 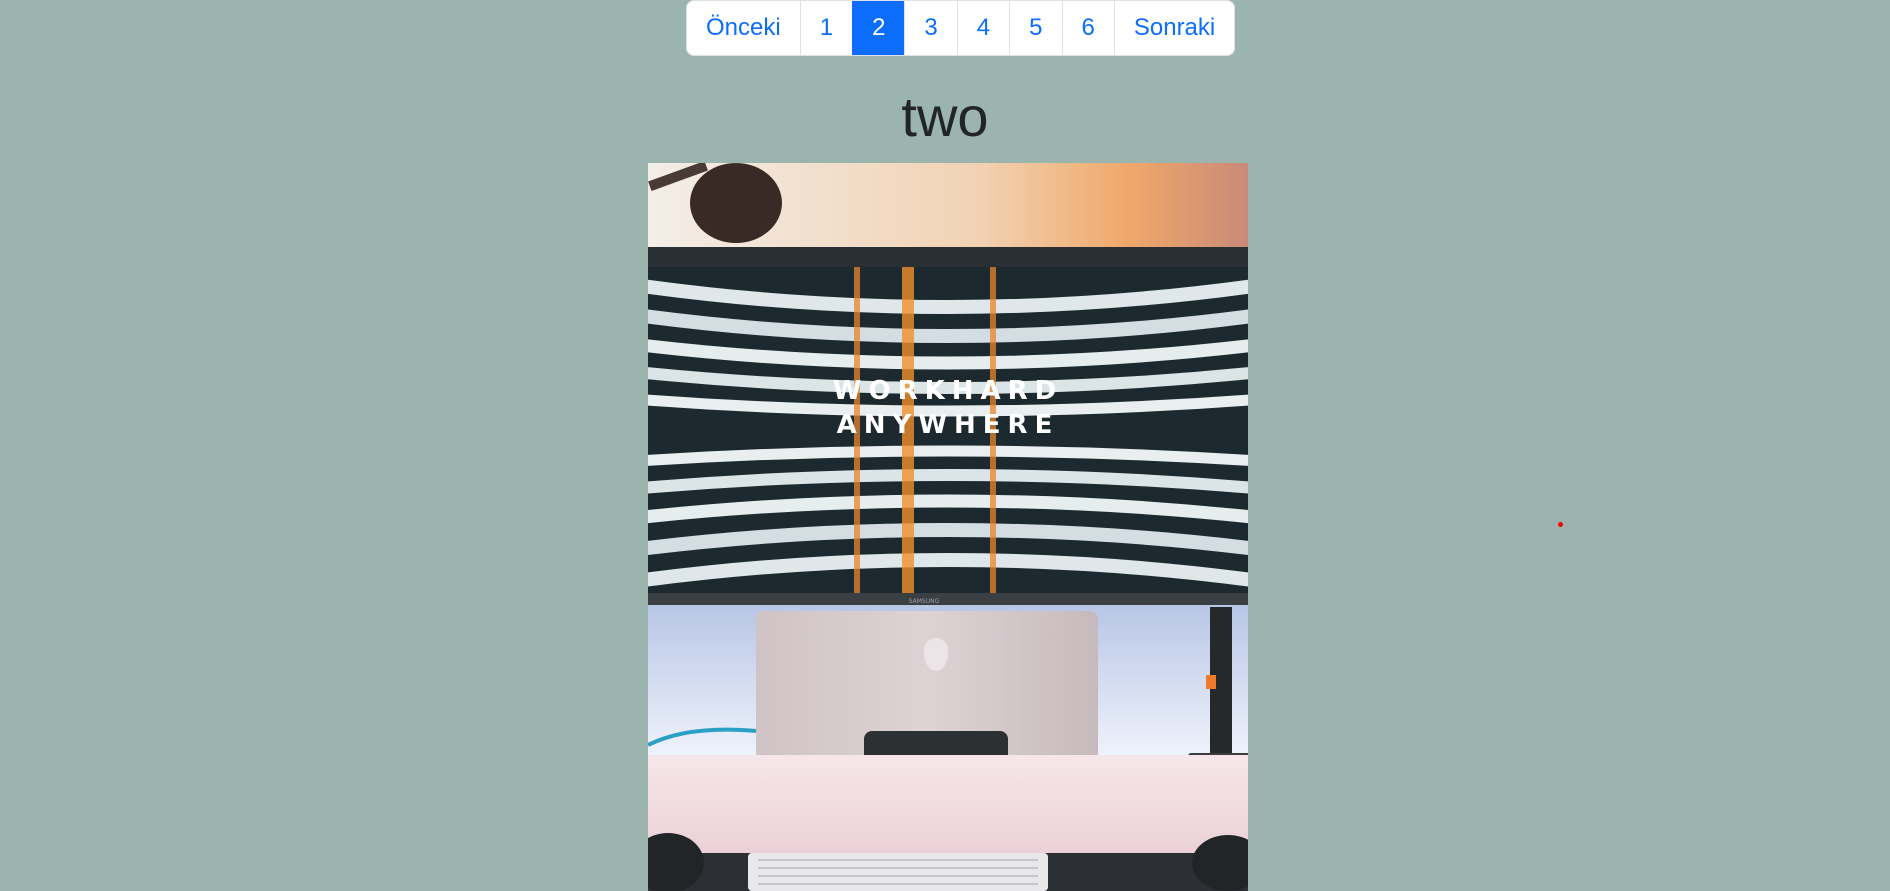 I want to click on page-link-2: 2, so click(x=878, y=28).